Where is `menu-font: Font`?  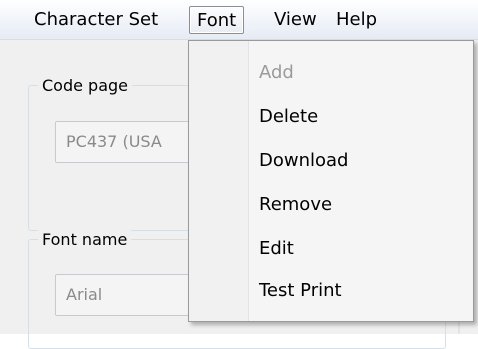 menu-font: Font is located at coordinates (217, 20).